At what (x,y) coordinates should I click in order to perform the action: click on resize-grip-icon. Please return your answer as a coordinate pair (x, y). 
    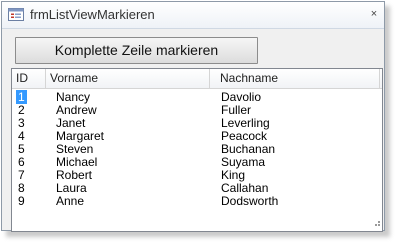
    Looking at the image, I should click on (376, 222).